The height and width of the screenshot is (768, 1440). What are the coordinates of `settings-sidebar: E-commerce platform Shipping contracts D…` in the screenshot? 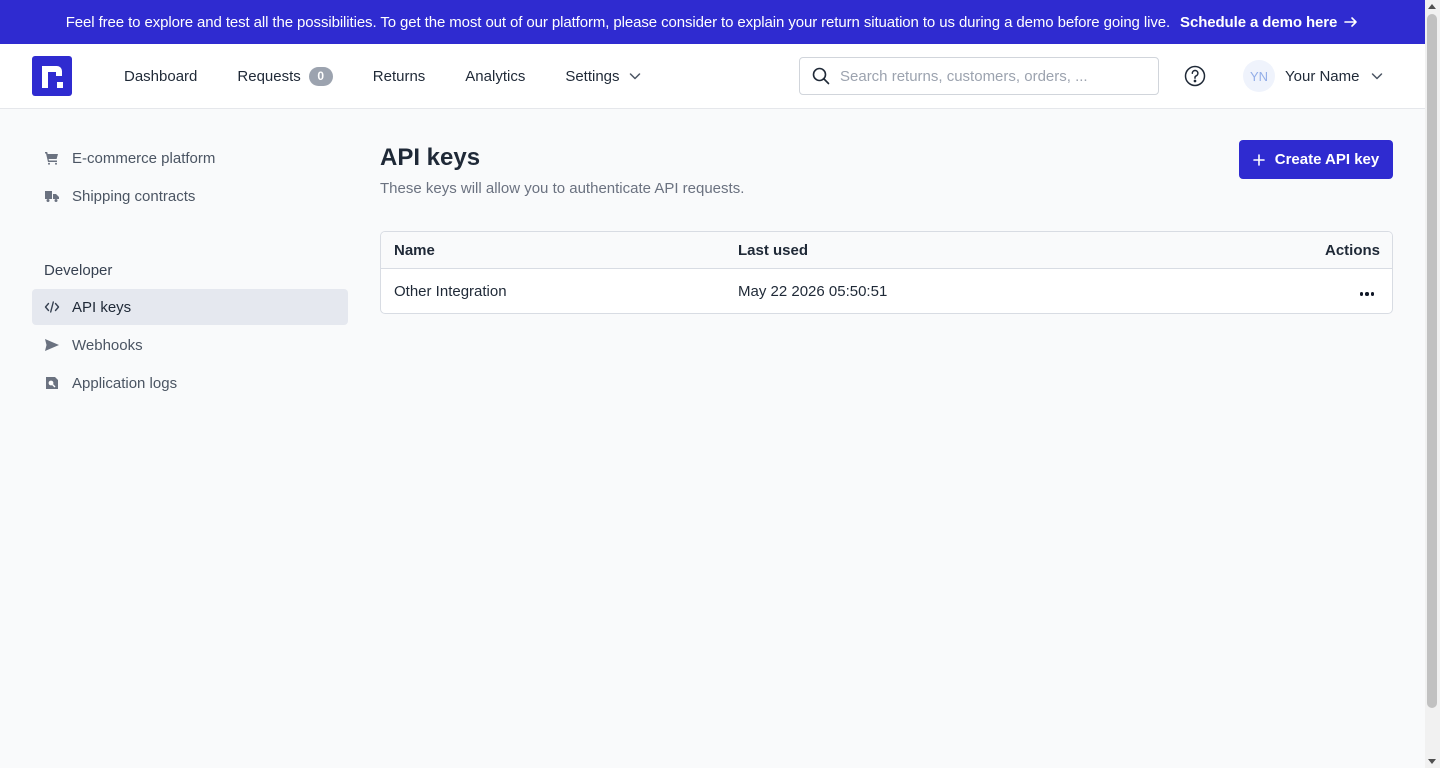 It's located at (190, 271).